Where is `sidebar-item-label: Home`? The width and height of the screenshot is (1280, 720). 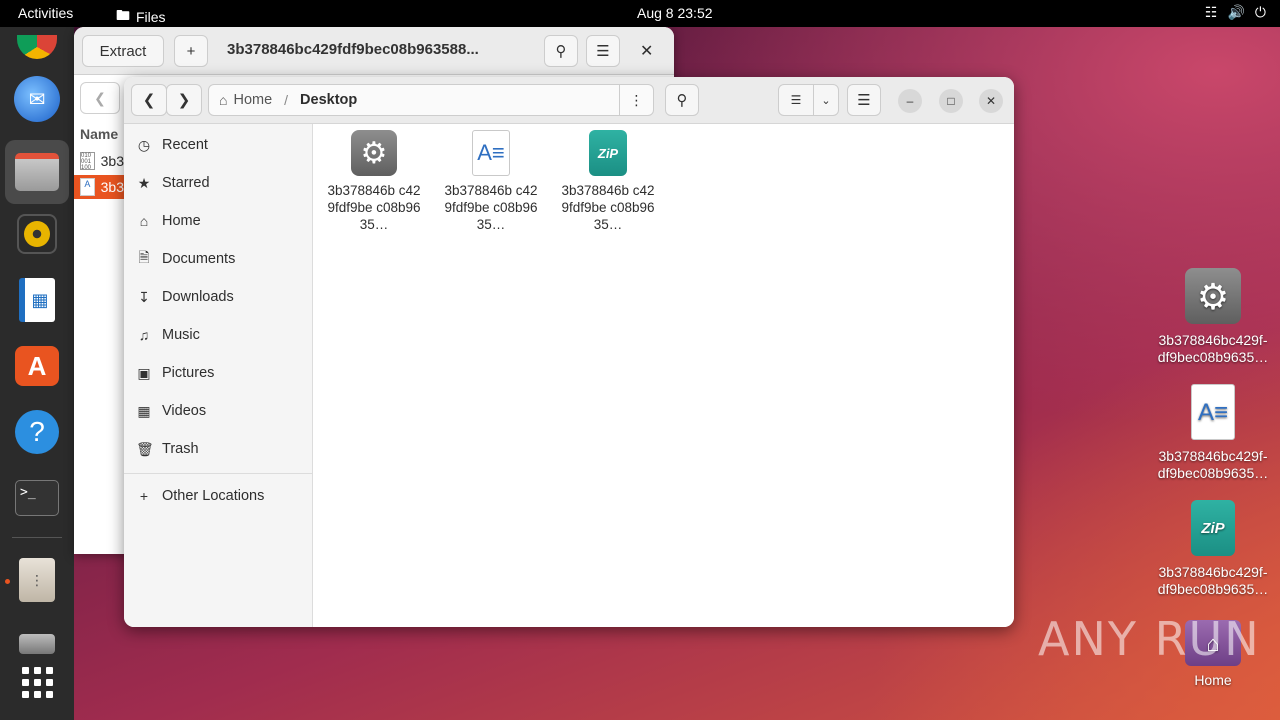
sidebar-item-label: Home is located at coordinates (181, 221).